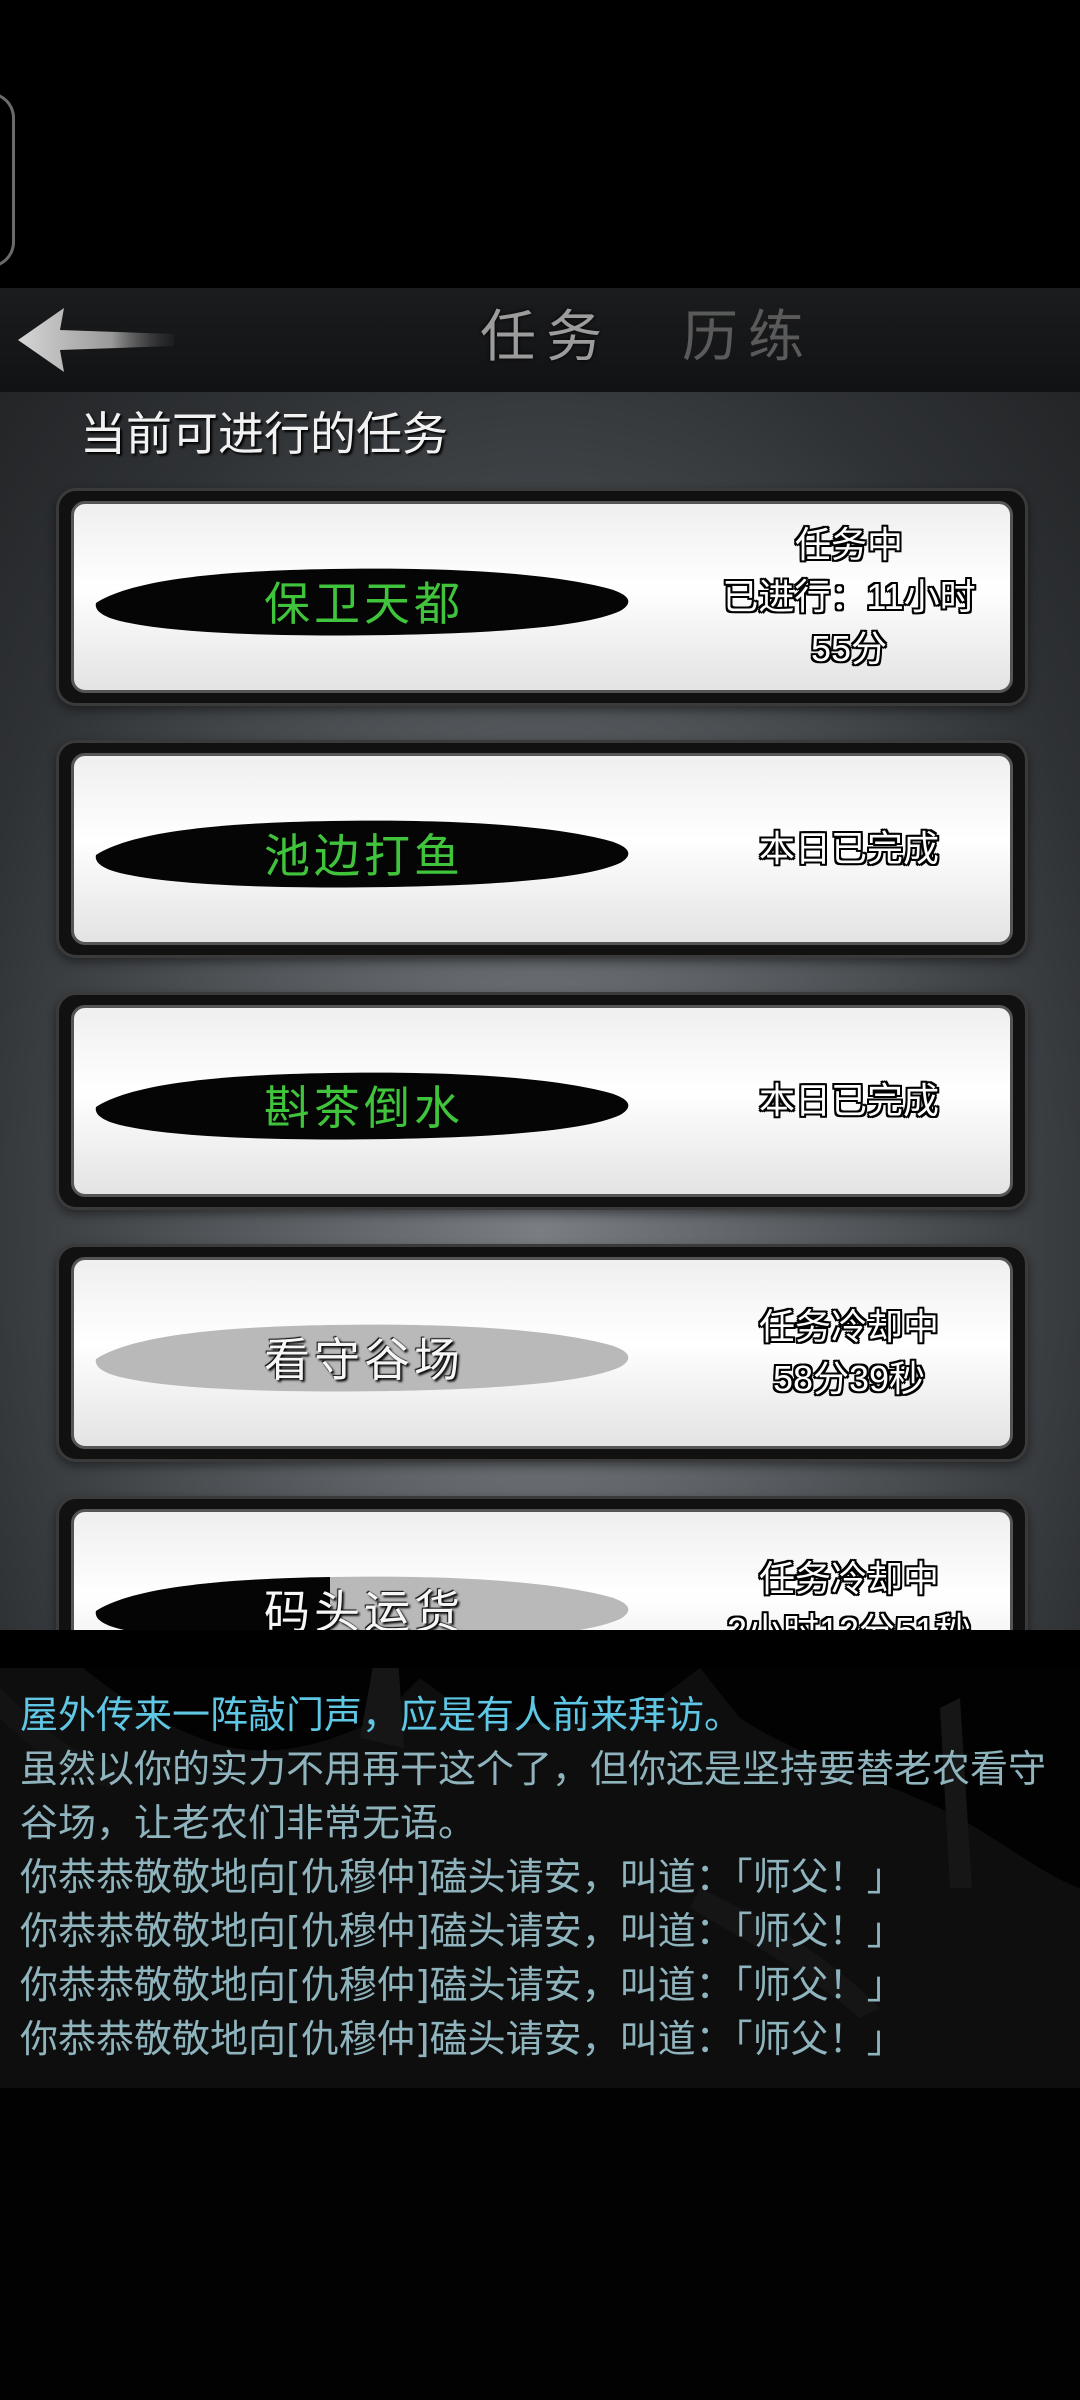 Image resolution: width=1080 pixels, height=2400 pixels. I want to click on task-name: 池边打鱼, so click(364, 856).